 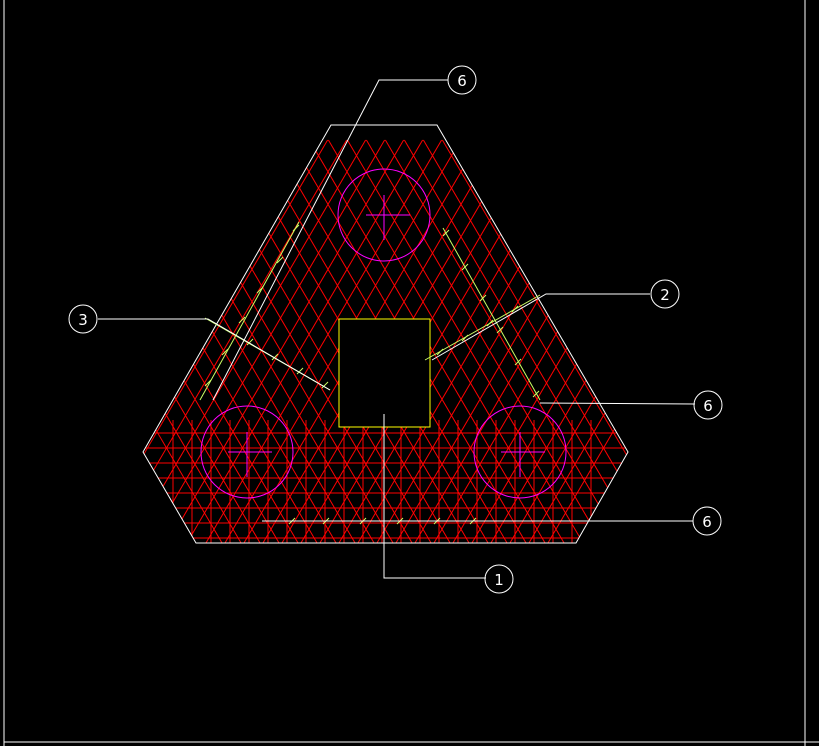 I want to click on callout-left: 3, so click(x=83, y=319).